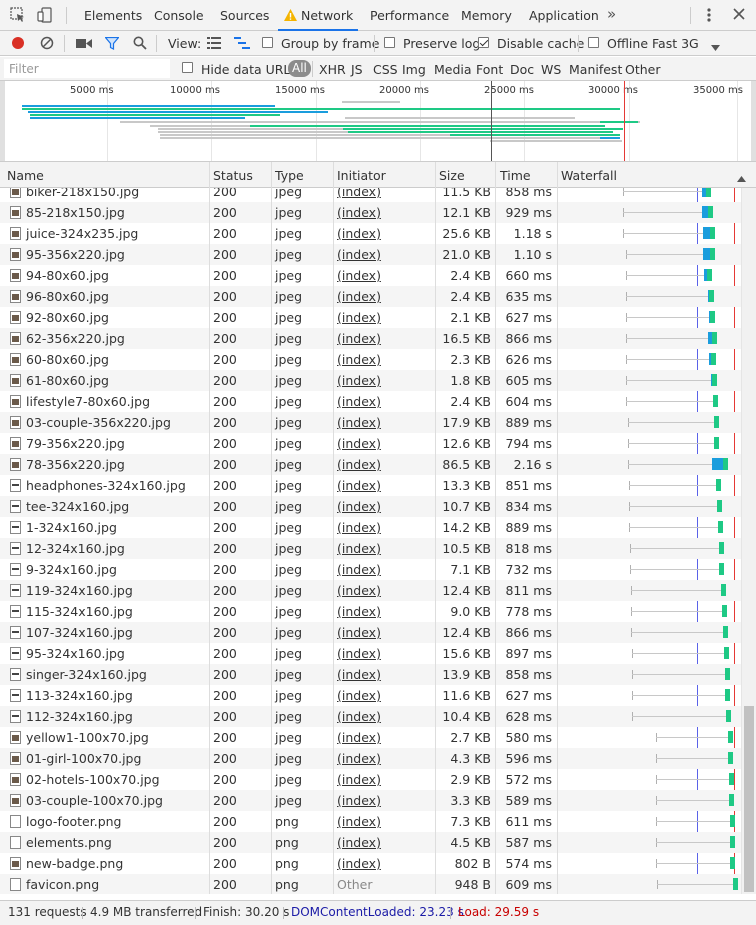  Describe the element at coordinates (332, 69) in the screenshot. I see `filter-type-xhr: XHR` at that location.